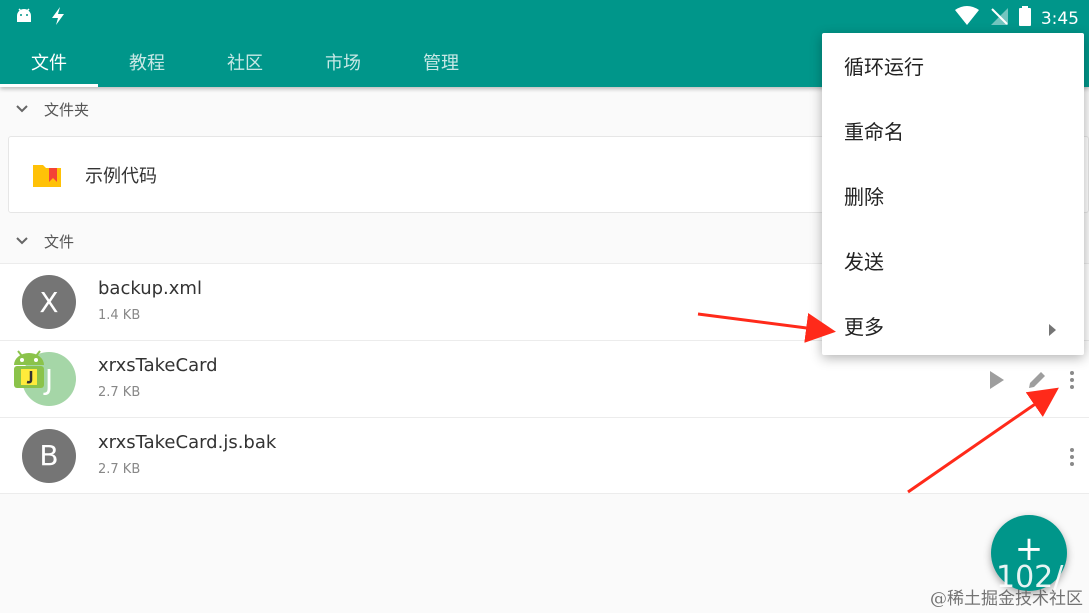  I want to click on signal-off-icon, so click(999, 18).